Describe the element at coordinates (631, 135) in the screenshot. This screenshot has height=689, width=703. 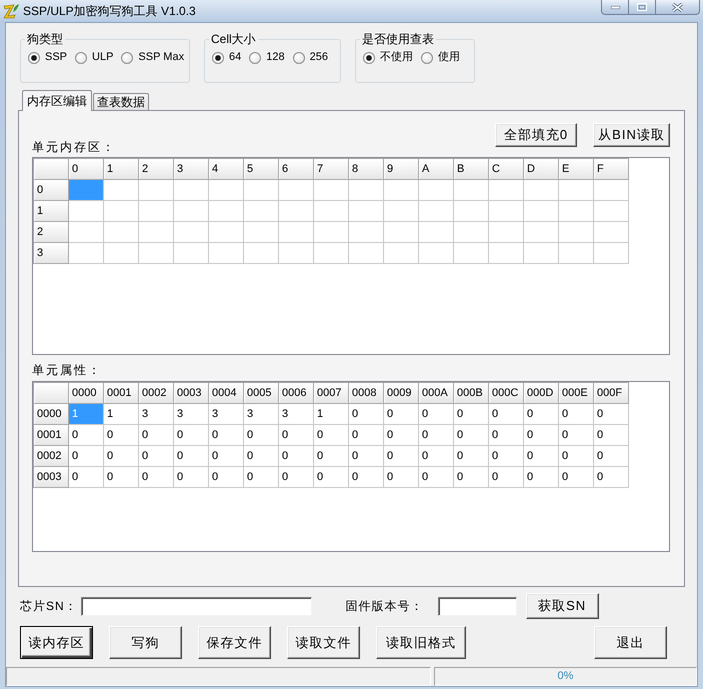
I see `grid-action-button: 从BIN读取` at that location.